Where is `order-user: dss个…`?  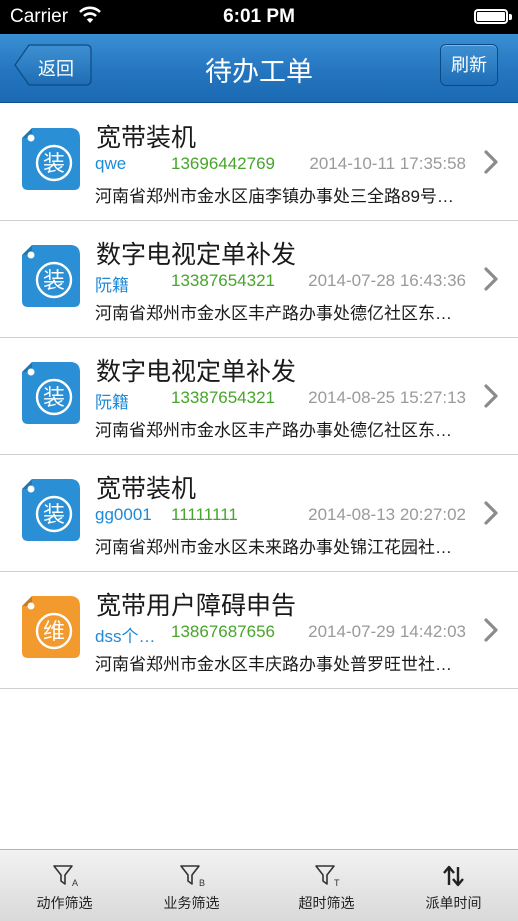 order-user: dss个… is located at coordinates (125, 636).